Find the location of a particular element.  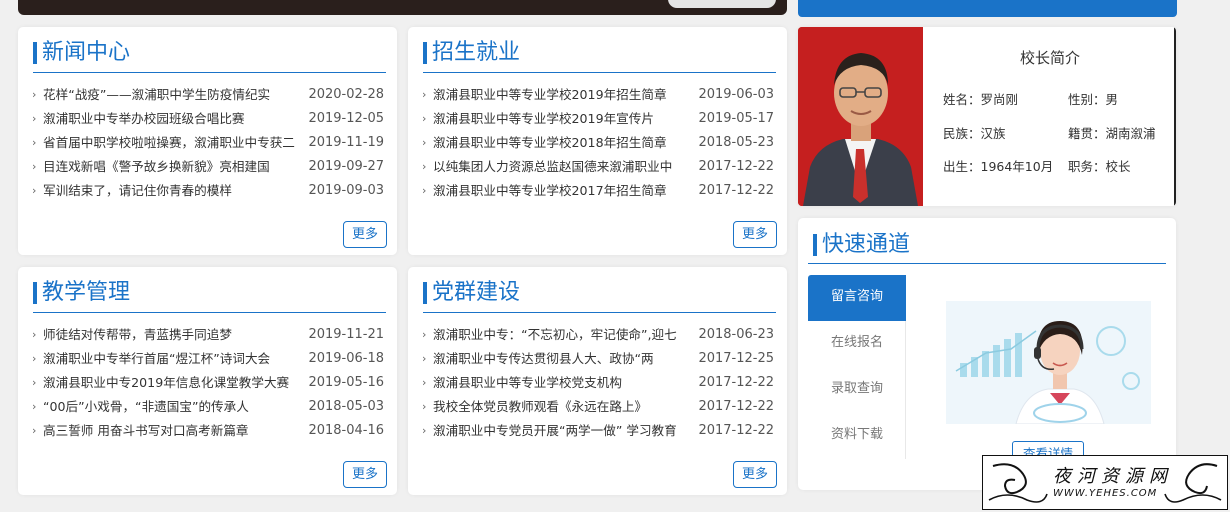

admission-more-button: 更多 is located at coordinates (755, 234).